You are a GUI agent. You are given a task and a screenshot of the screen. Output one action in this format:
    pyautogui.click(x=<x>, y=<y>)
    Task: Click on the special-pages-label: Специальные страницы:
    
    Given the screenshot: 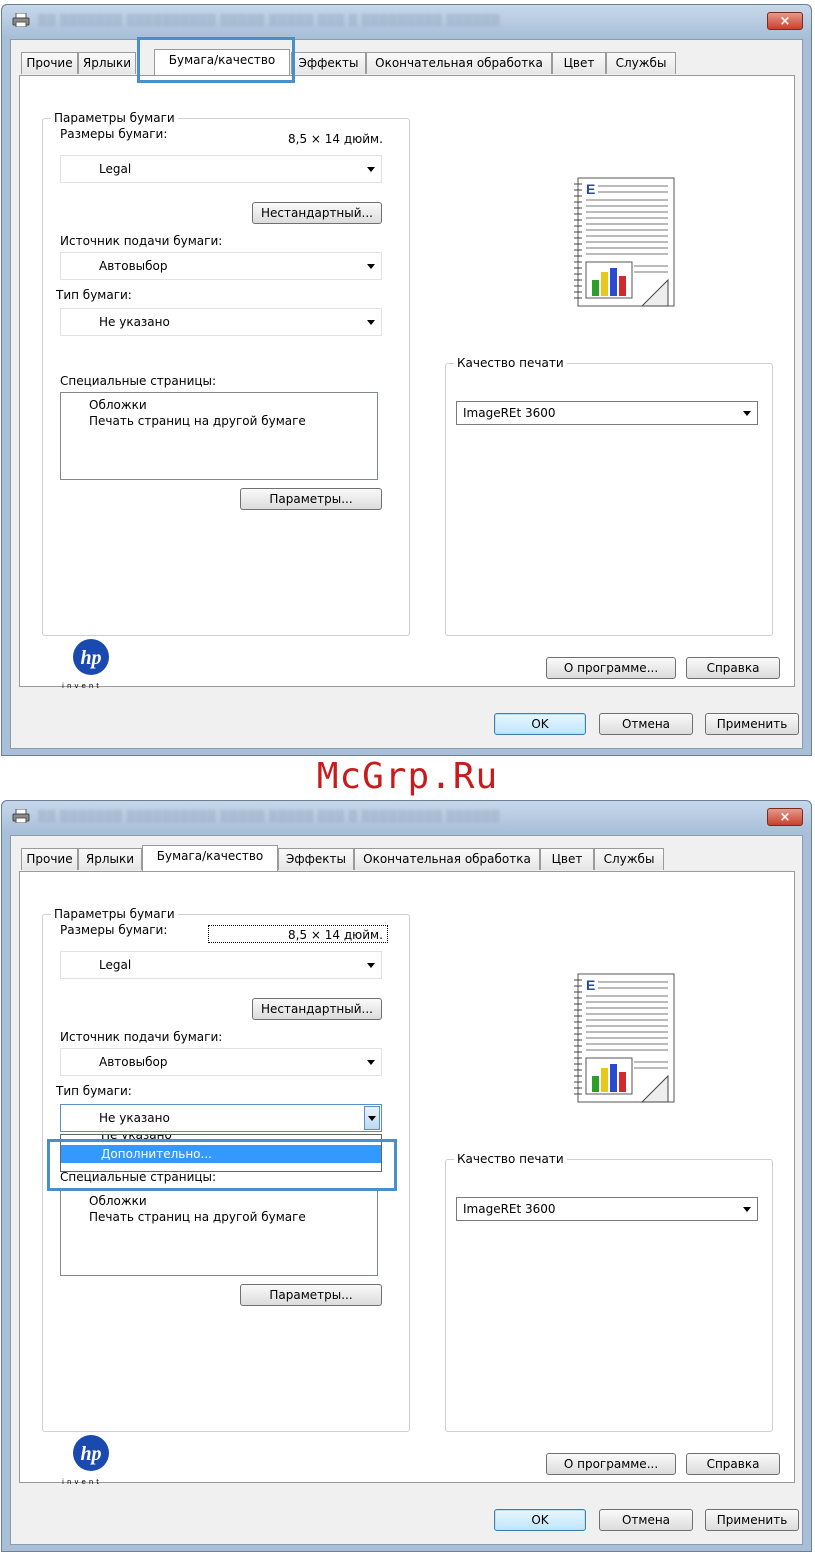 What is the action you would take?
    pyautogui.click(x=138, y=381)
    